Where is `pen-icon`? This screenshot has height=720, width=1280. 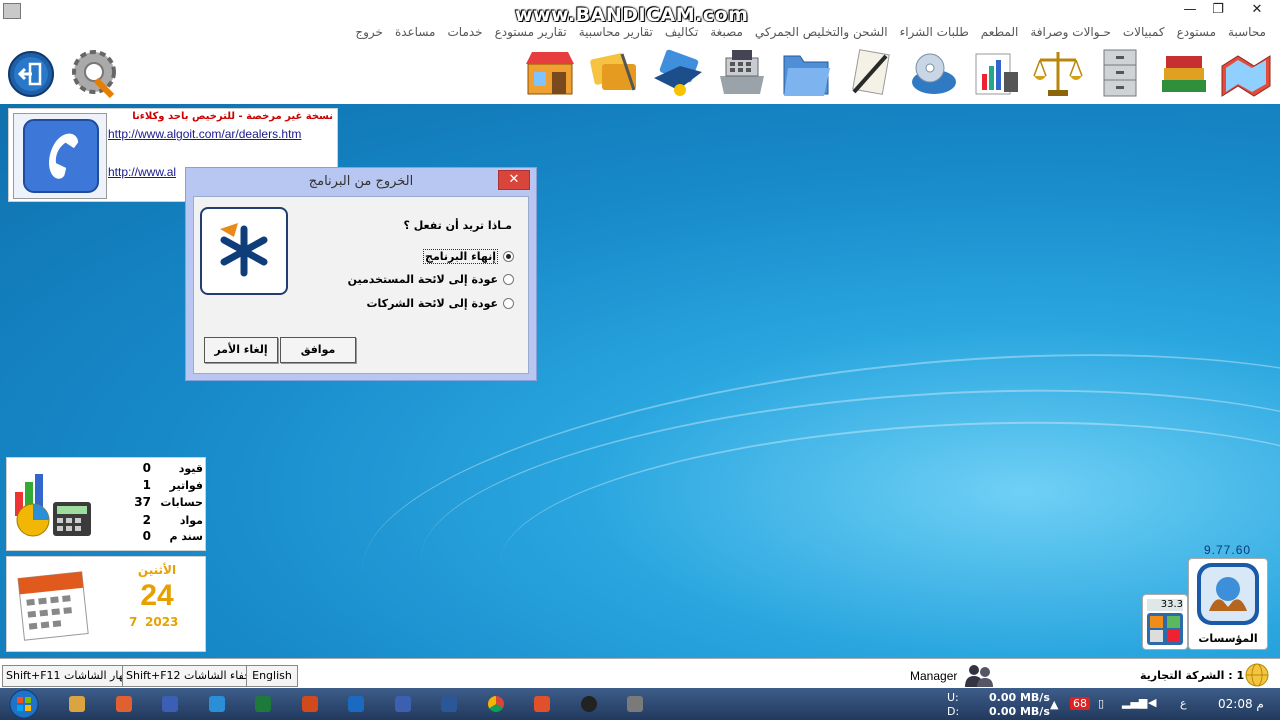
pen-icon is located at coordinates (217, 704).